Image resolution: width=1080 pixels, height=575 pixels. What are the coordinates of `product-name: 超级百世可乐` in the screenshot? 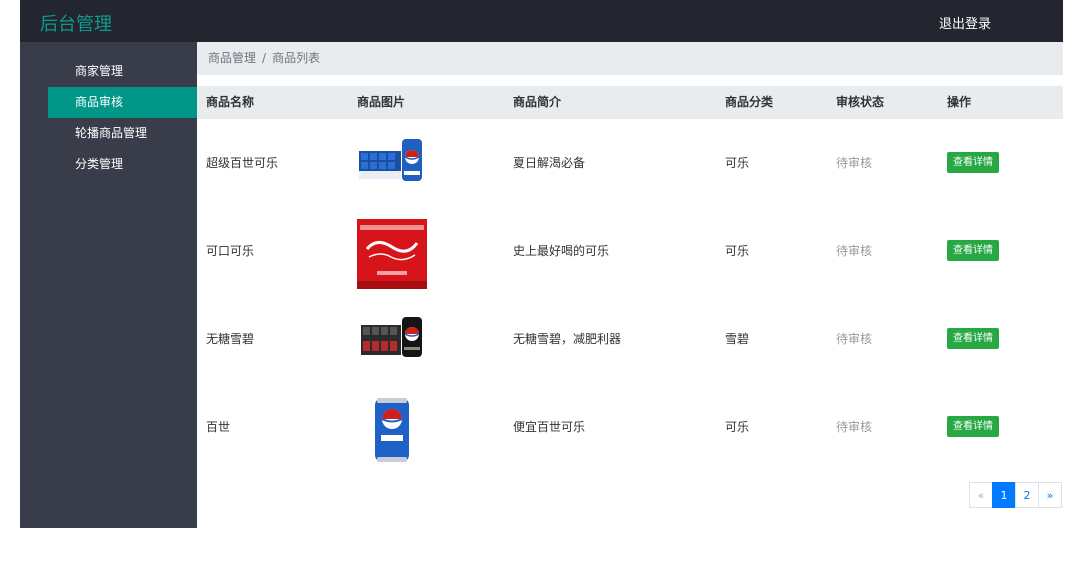 It's located at (242, 163).